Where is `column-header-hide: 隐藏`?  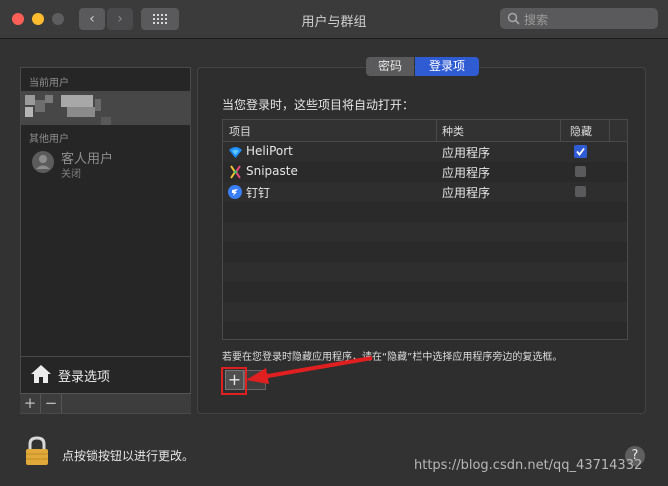
column-header-hide: 隐藏 is located at coordinates (581, 131).